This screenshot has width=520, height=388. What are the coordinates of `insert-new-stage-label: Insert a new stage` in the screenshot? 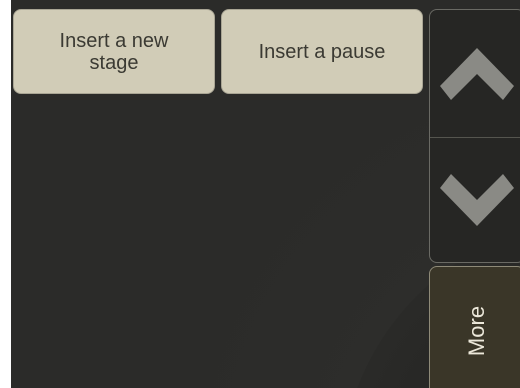 It's located at (114, 51).